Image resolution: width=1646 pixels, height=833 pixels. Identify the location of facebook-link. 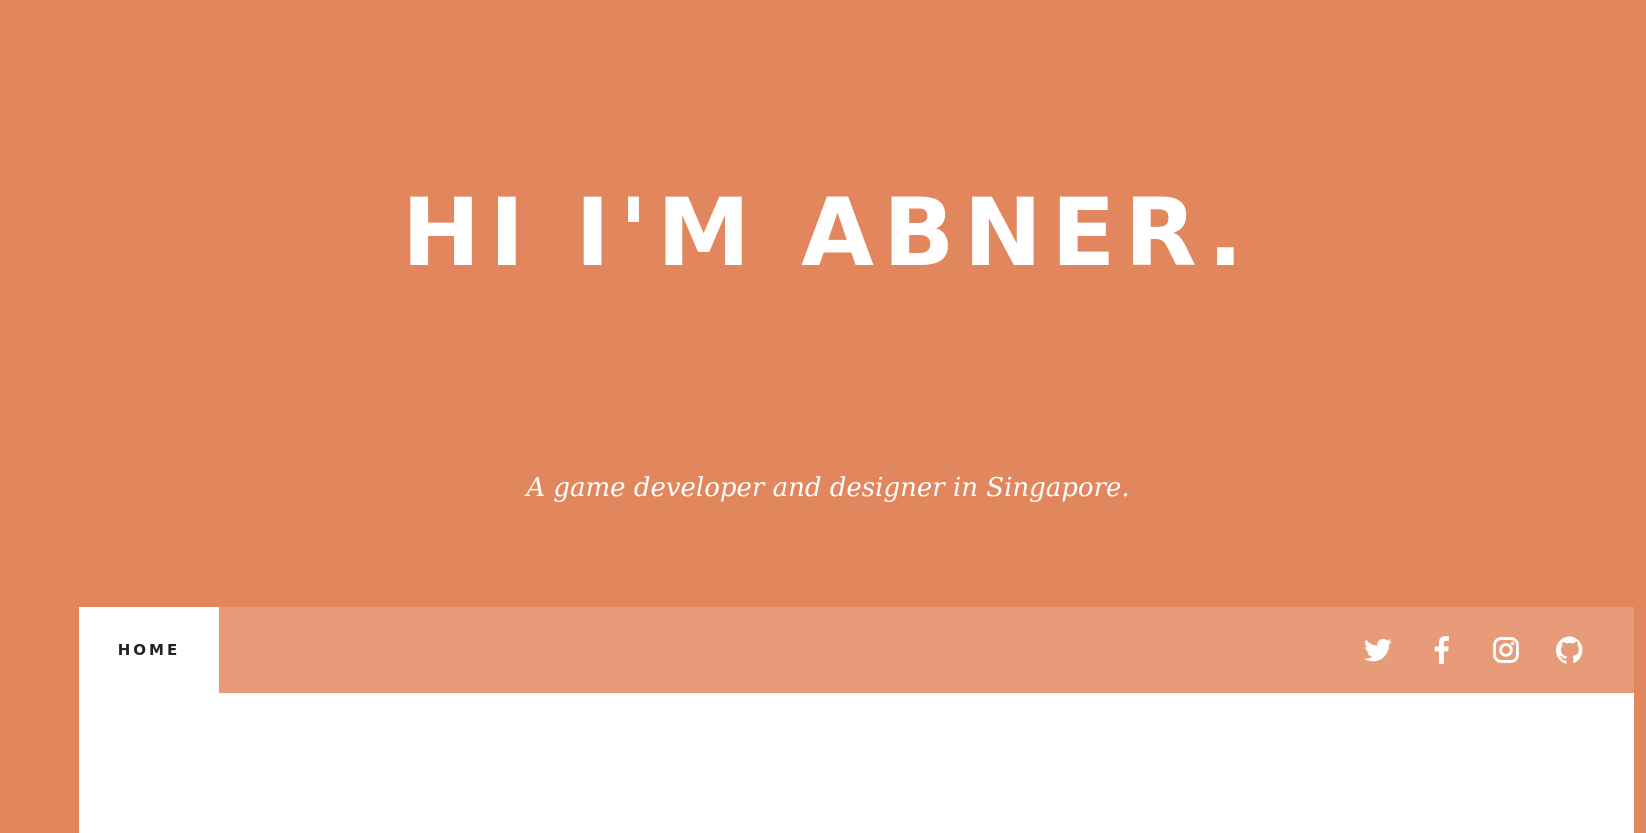
(1442, 650).